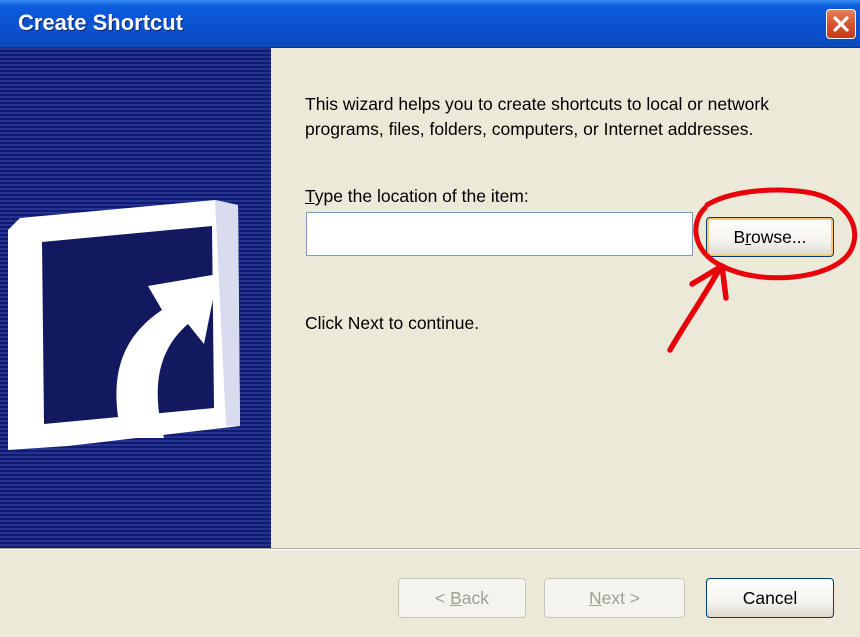  I want to click on footer-divider, so click(430, 549).